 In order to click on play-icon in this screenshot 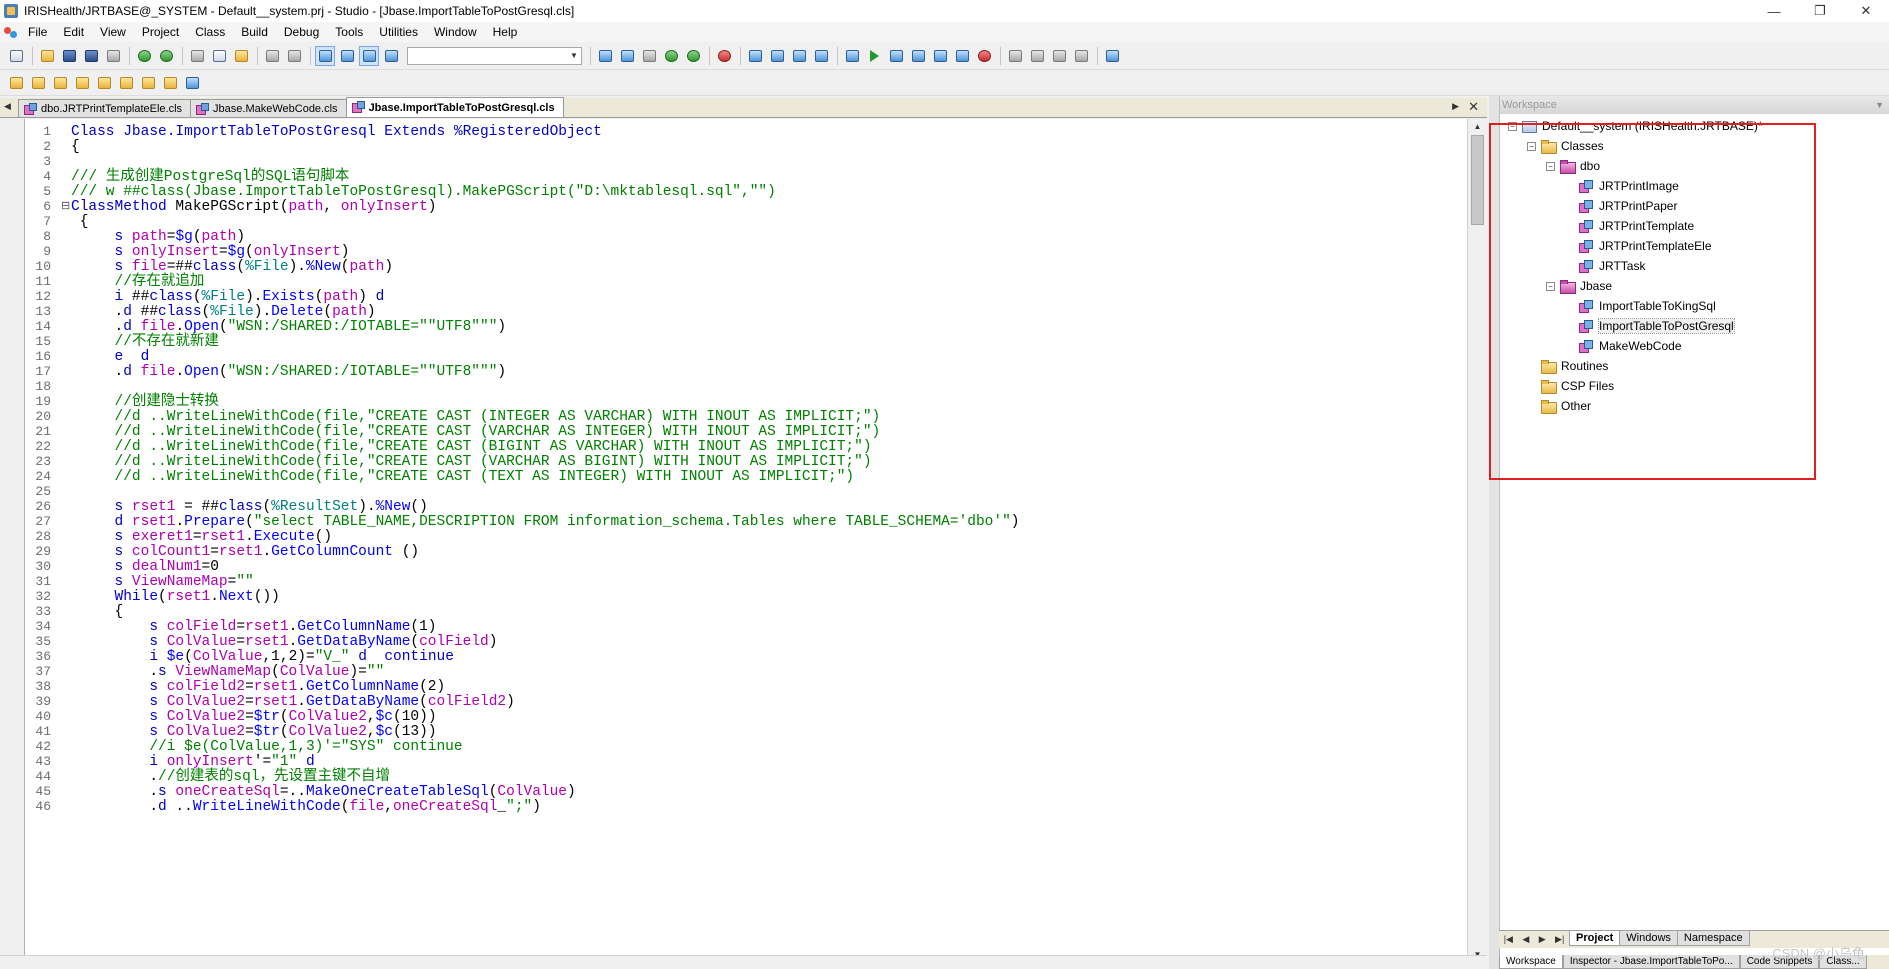, I will do `click(874, 55)`.